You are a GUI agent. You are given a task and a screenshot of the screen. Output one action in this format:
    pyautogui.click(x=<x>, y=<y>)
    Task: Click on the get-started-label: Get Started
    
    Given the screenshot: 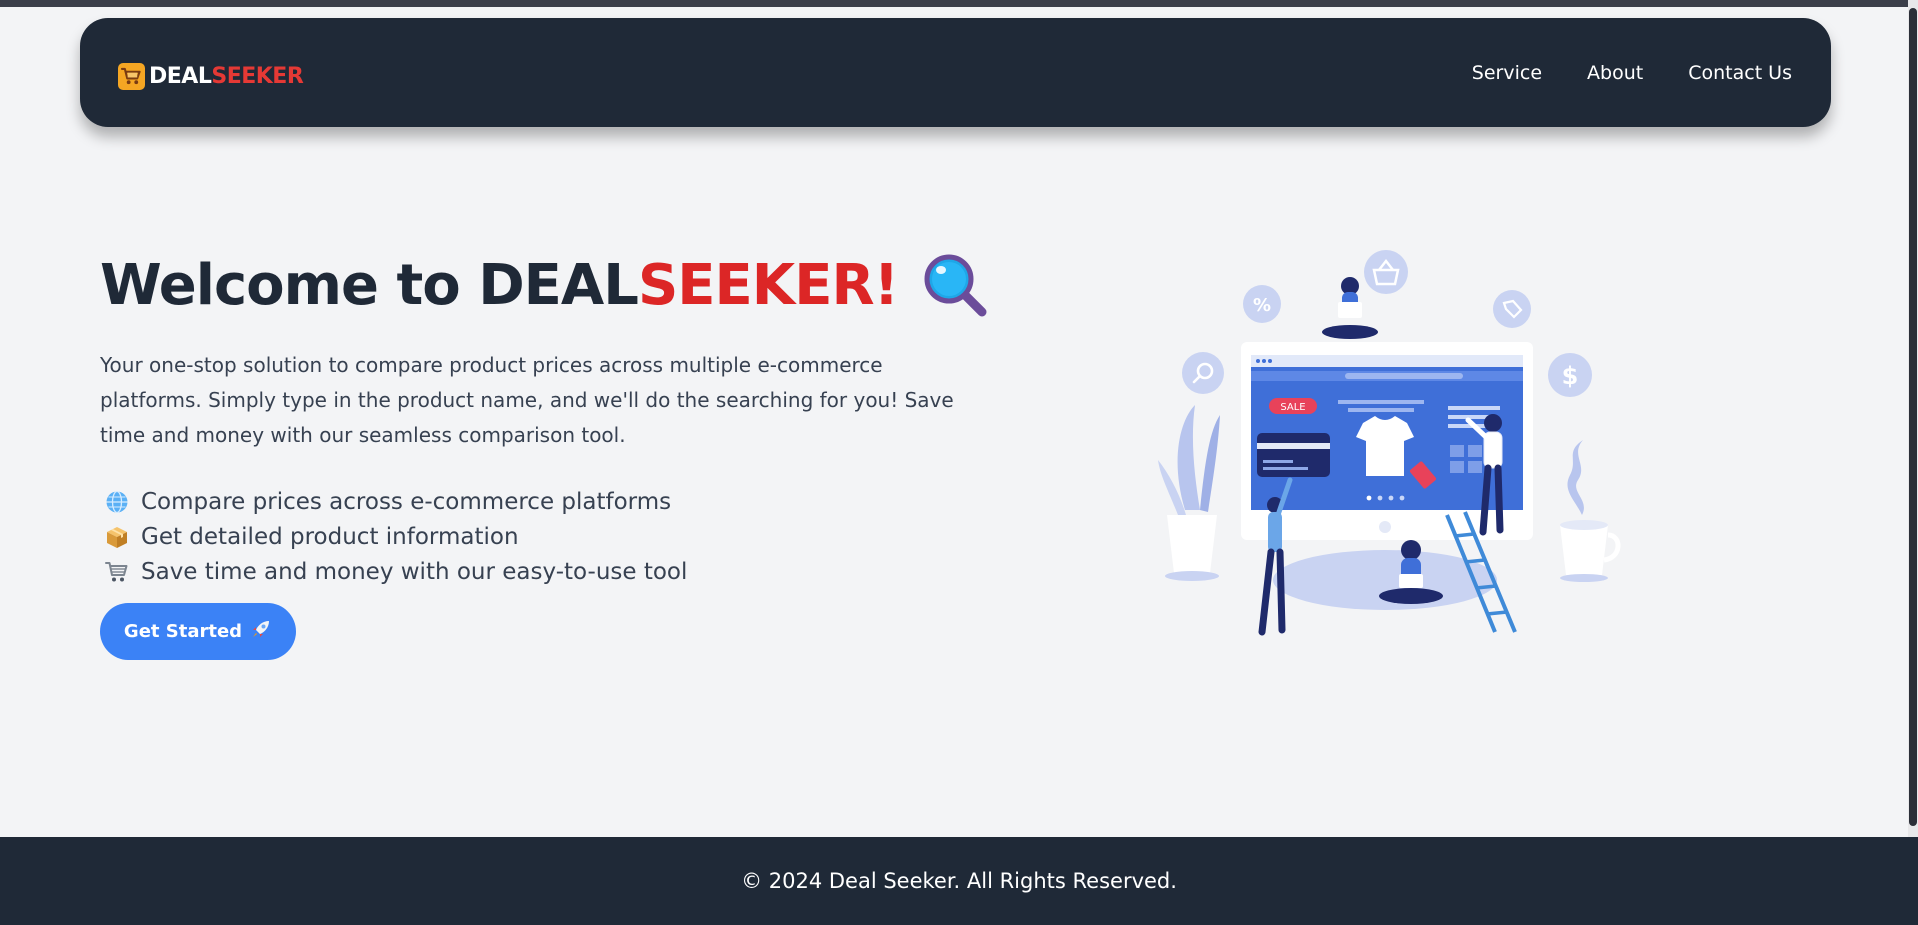 What is the action you would take?
    pyautogui.click(x=183, y=631)
    